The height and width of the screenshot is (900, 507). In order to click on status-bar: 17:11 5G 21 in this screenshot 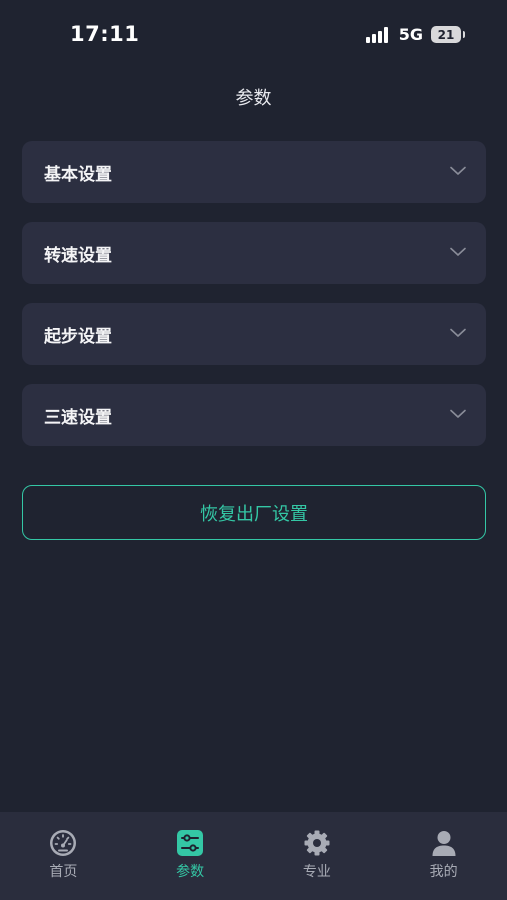, I will do `click(253, 35)`.